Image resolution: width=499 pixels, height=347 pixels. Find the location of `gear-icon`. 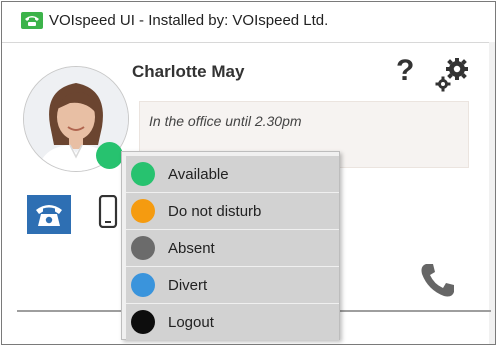

gear-icon is located at coordinates (452, 75).